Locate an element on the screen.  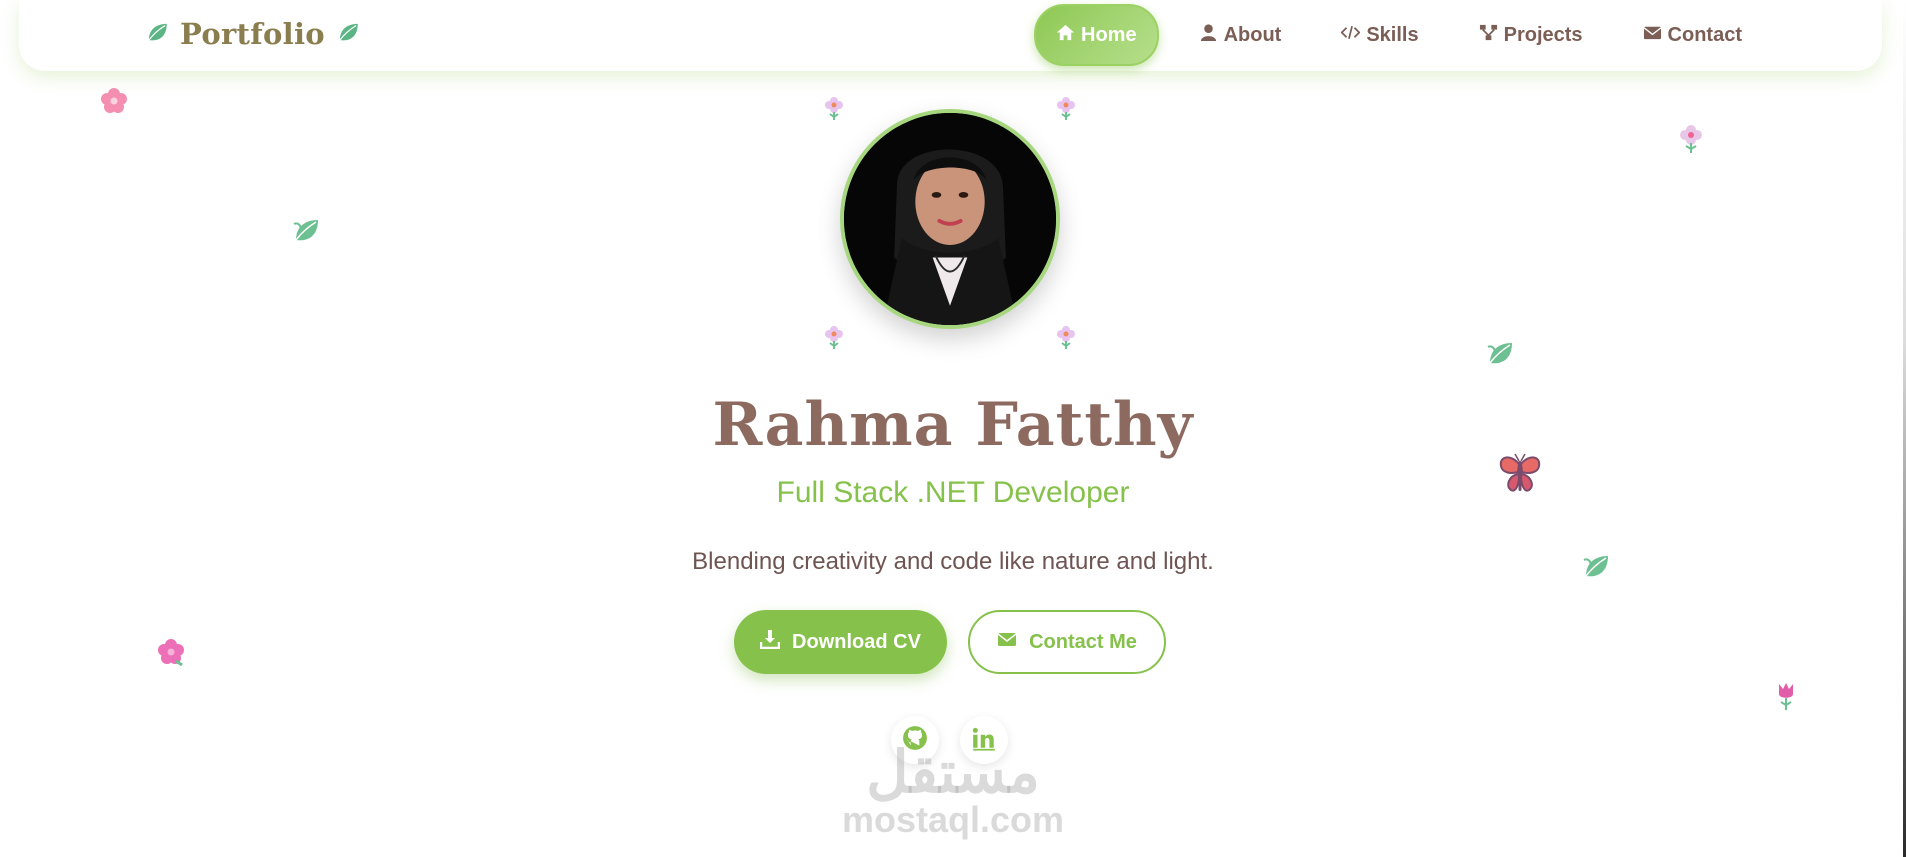
watermark: مستقل mostaql.com is located at coordinates (953, 791).